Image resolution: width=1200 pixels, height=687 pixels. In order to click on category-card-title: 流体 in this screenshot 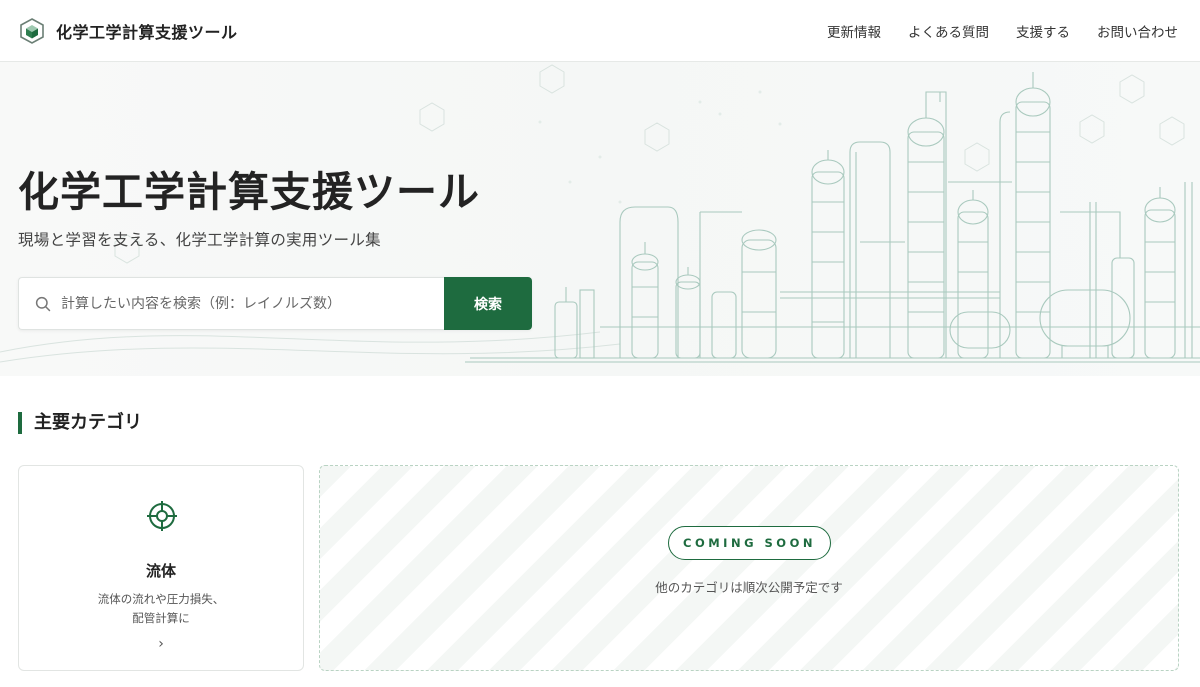, I will do `click(160, 571)`.